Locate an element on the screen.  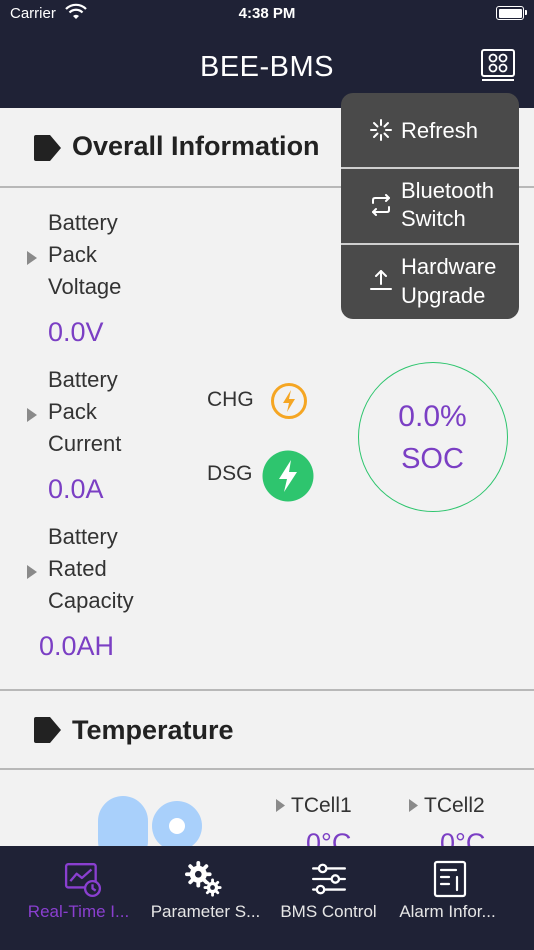
menu-item-label: Refresh is located at coordinates (440, 130).